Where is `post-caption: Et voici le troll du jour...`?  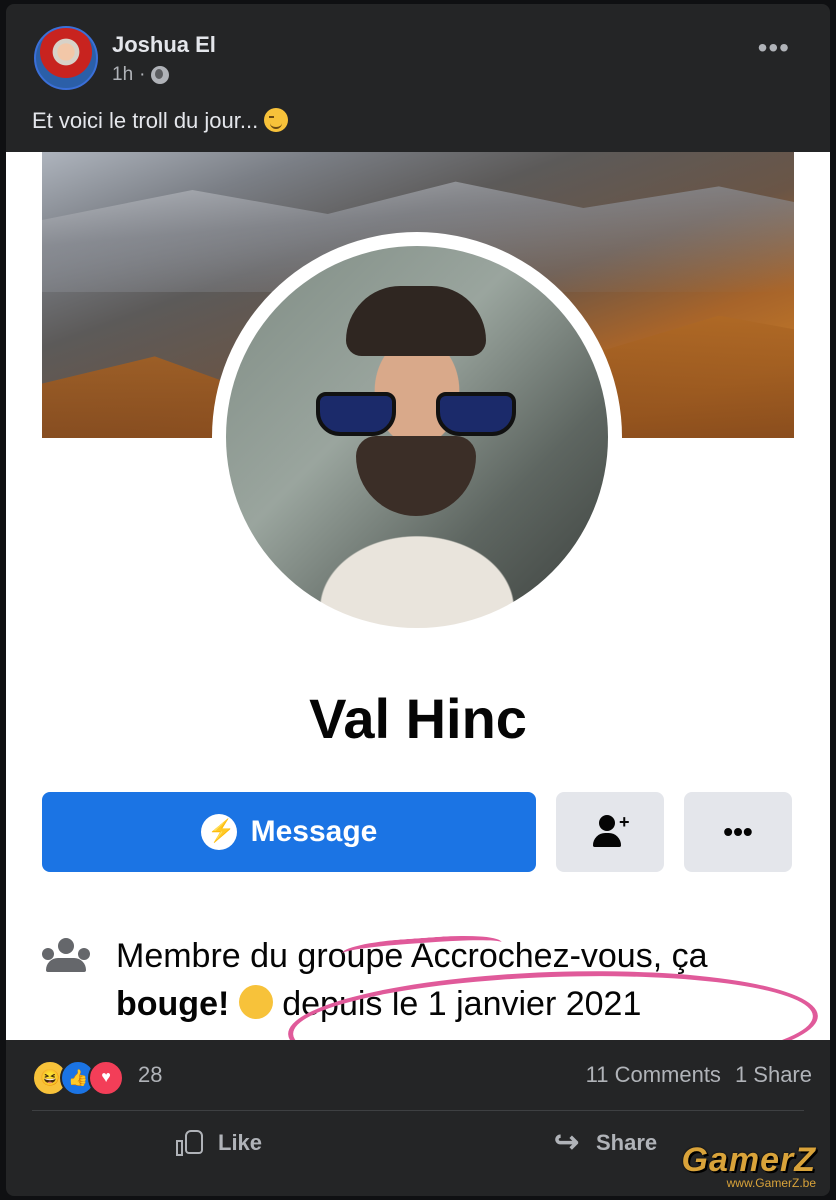
post-caption: Et voici le troll du jour... is located at coordinates (160, 121).